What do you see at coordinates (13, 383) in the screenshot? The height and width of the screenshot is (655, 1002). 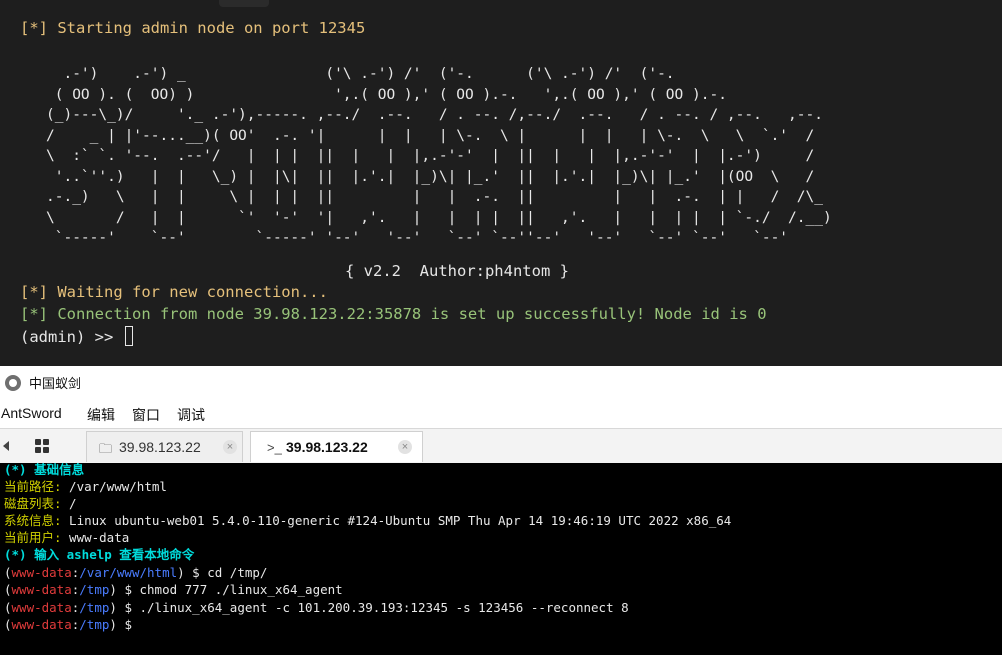 I see `antsword-logo-icon` at bounding box center [13, 383].